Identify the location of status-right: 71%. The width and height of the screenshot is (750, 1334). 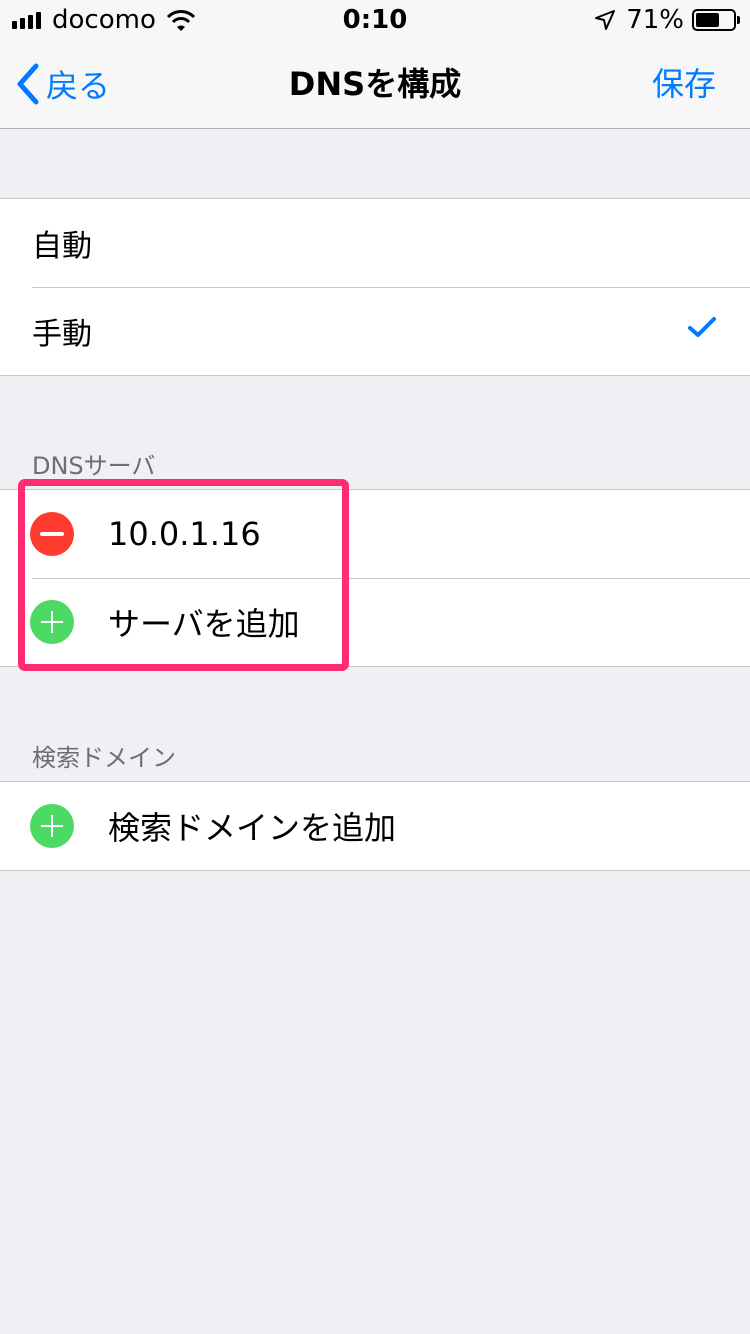
(667, 20).